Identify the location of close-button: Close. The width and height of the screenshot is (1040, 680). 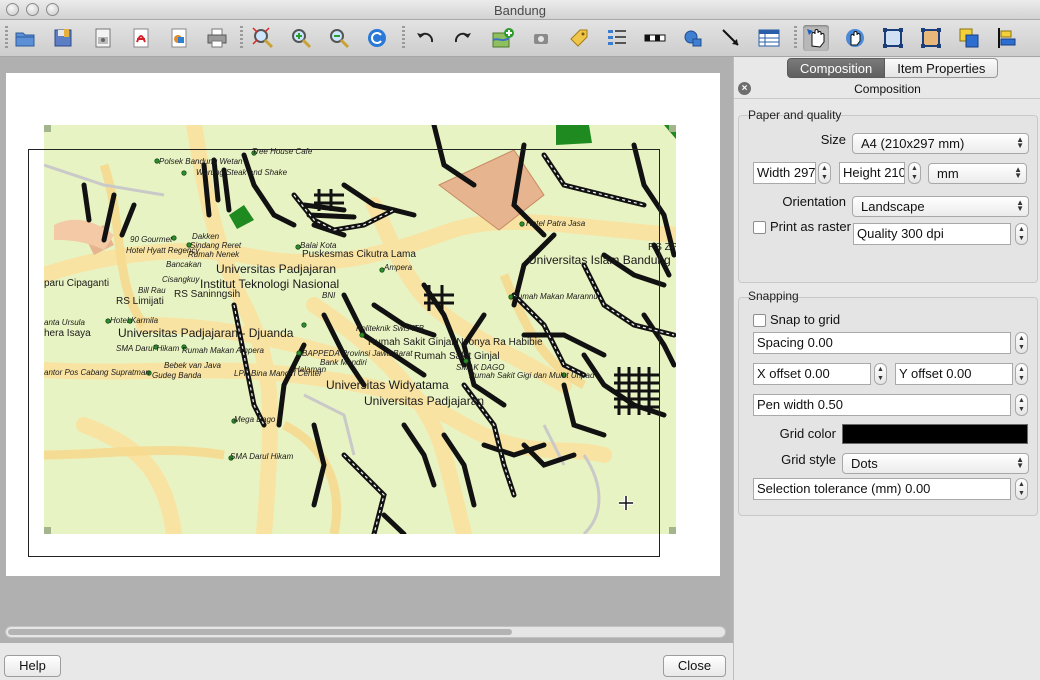
(694, 666).